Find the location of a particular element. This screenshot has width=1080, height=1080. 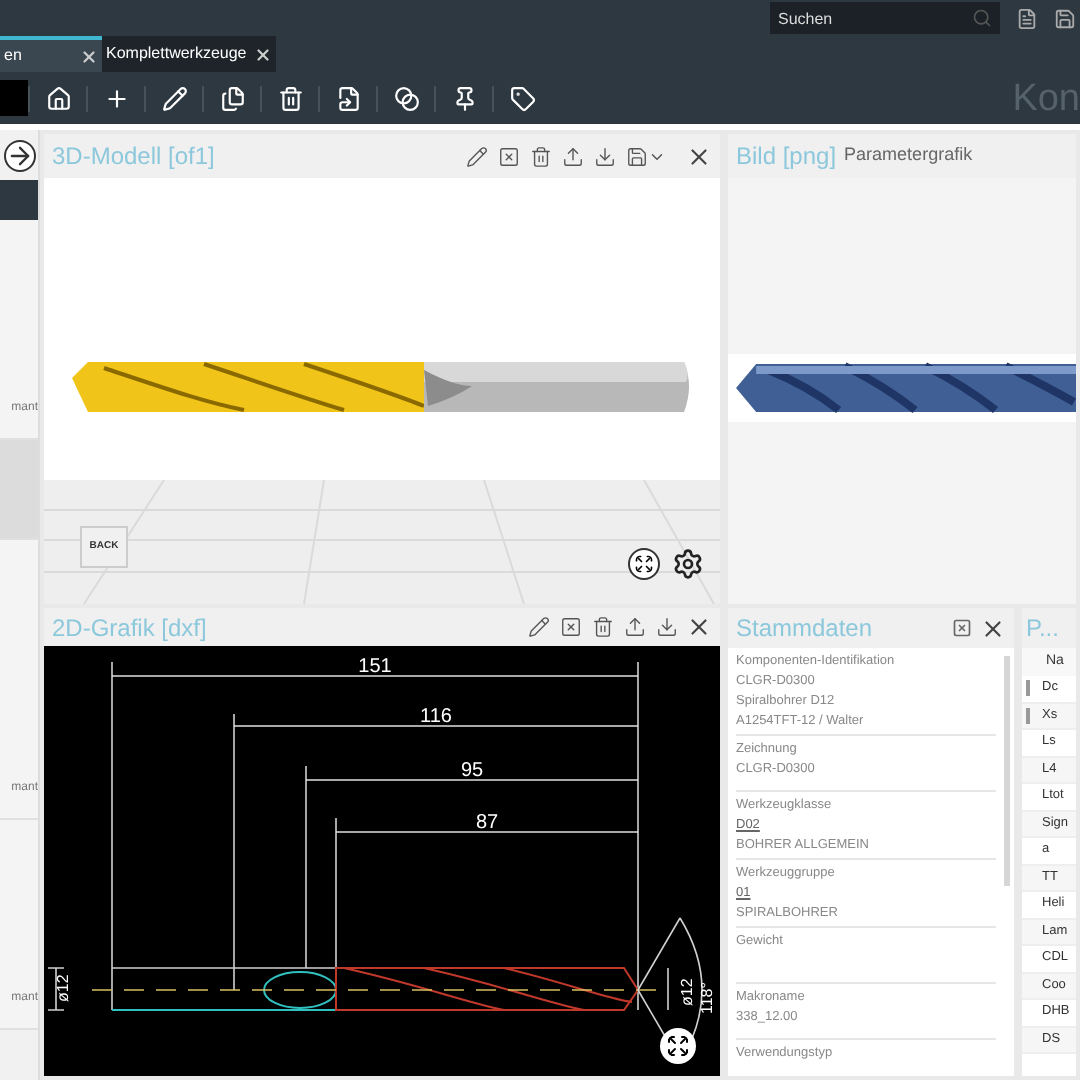

scrollbar is located at coordinates (1007, 771).